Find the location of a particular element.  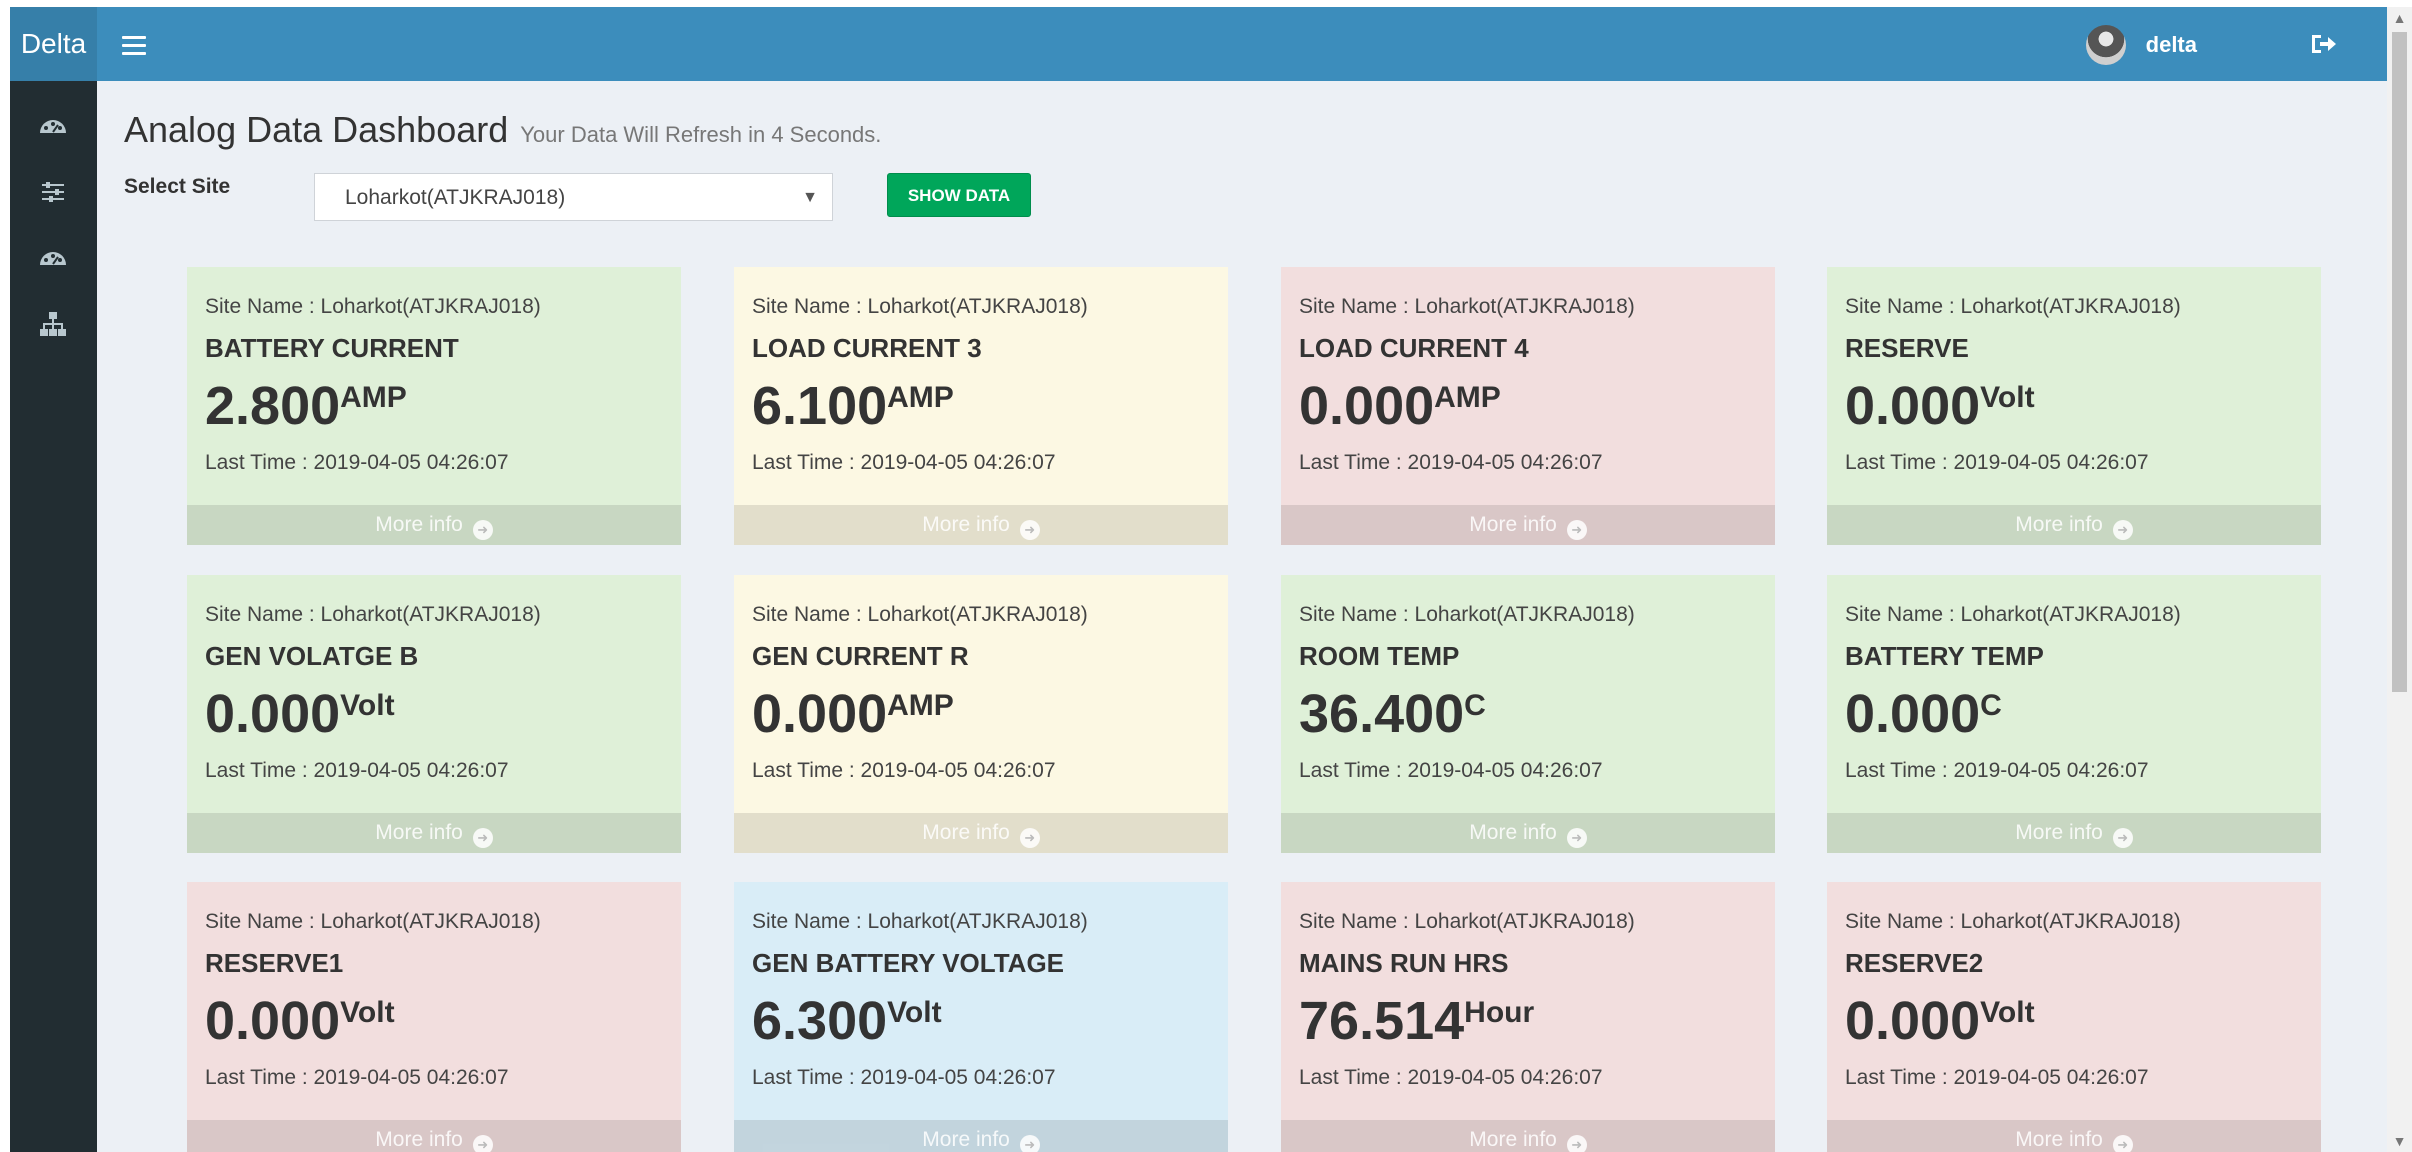

sidebar is located at coordinates (53, 616).